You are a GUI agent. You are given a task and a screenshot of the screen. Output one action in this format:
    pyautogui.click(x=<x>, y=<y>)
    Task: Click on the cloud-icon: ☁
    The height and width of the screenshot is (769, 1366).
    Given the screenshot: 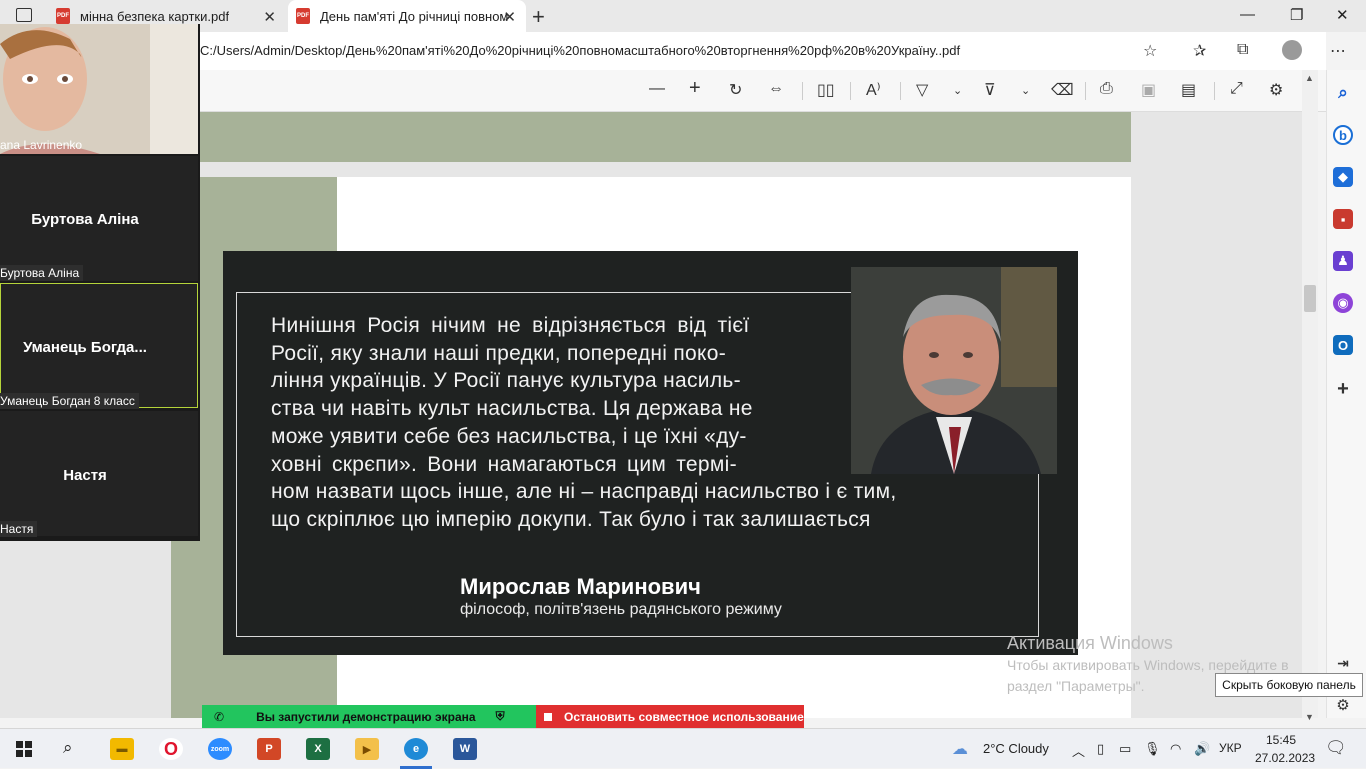 What is the action you would take?
    pyautogui.click(x=960, y=749)
    